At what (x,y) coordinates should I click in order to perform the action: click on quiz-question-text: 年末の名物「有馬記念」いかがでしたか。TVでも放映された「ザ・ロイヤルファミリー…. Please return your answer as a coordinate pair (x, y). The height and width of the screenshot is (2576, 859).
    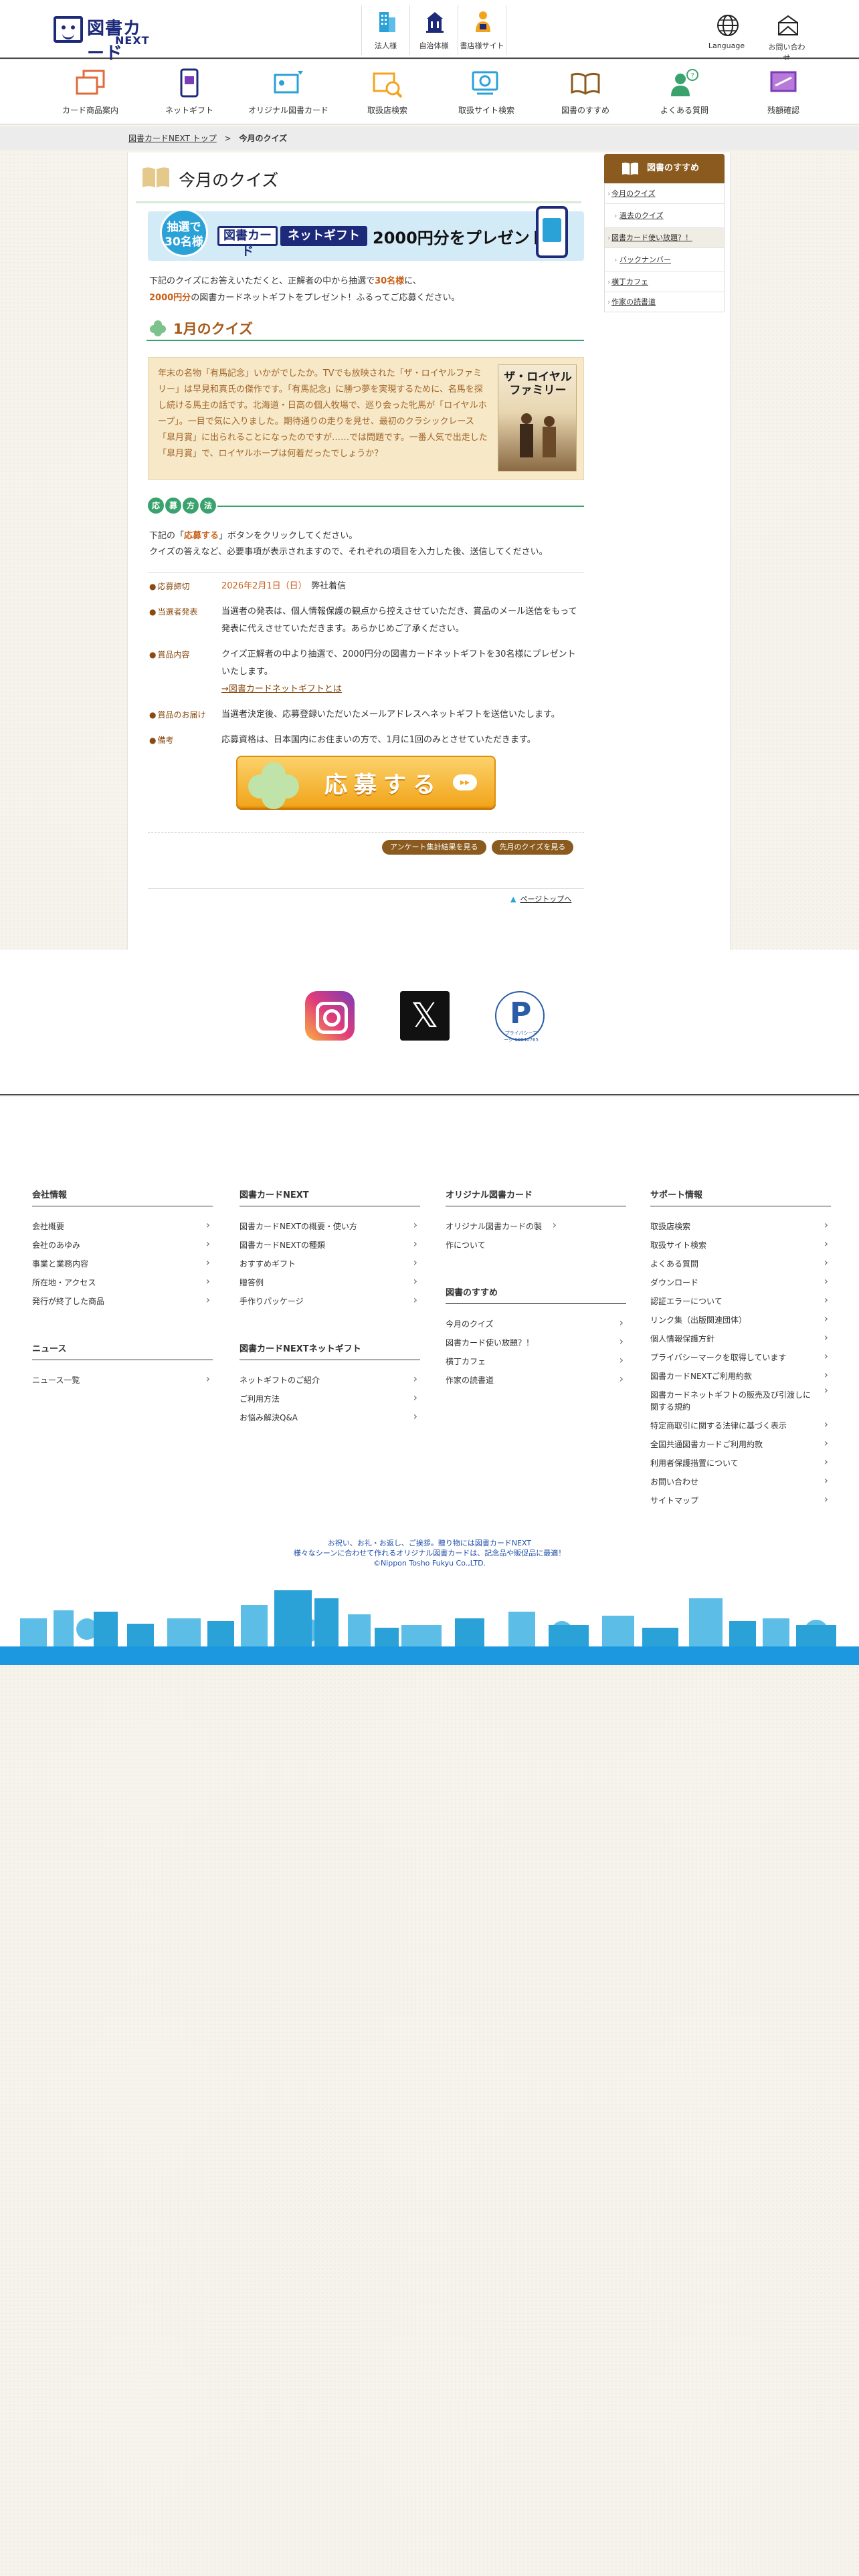
    Looking at the image, I should click on (323, 414).